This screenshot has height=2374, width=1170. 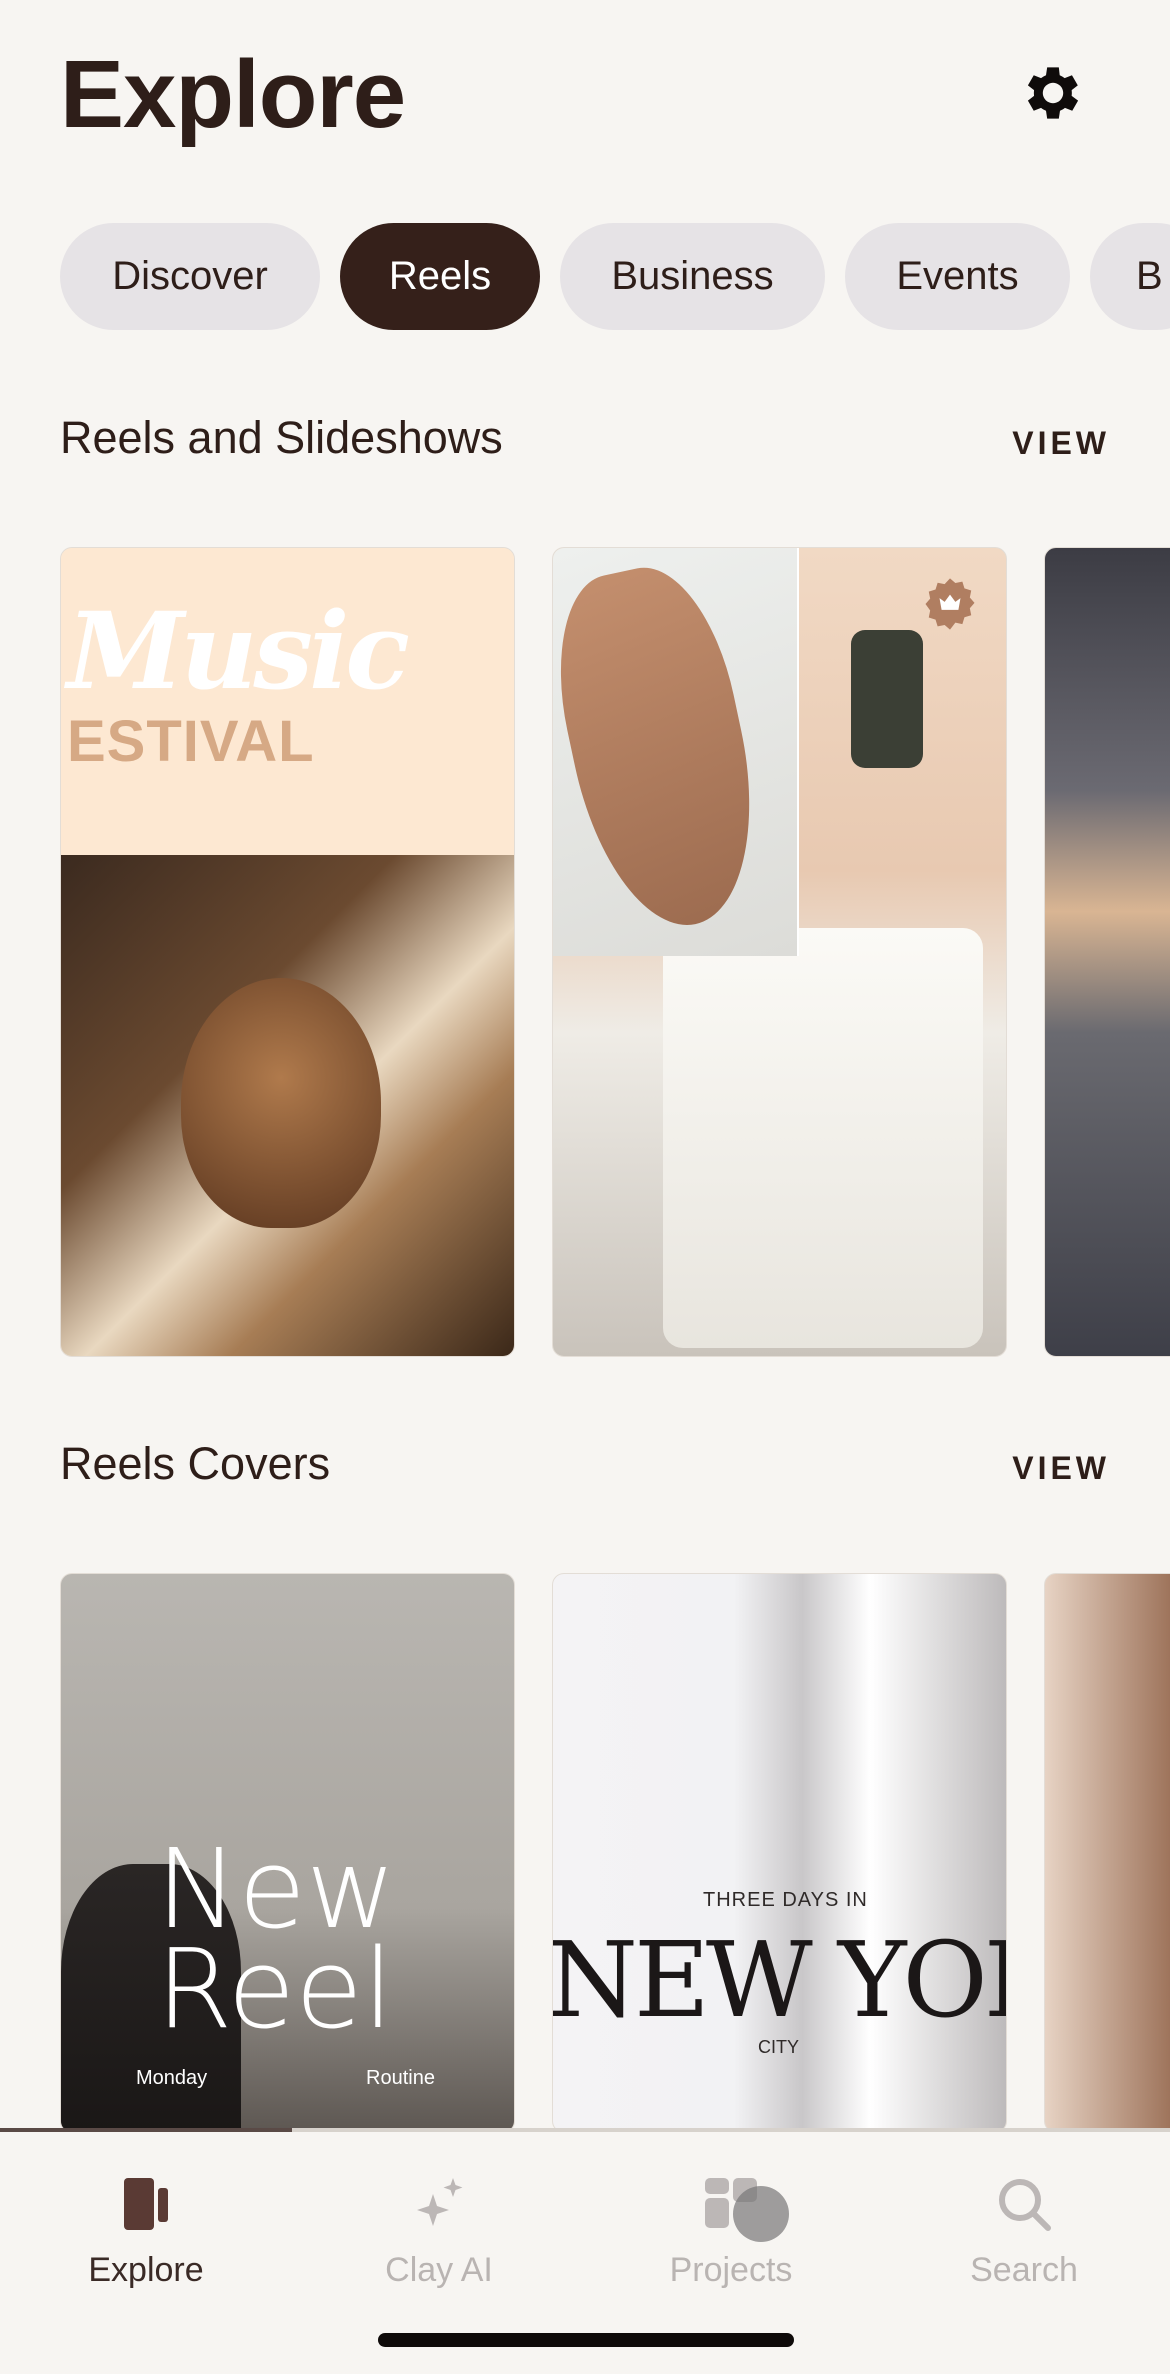 I want to click on sparkle-icon, so click(x=440, y=2202).